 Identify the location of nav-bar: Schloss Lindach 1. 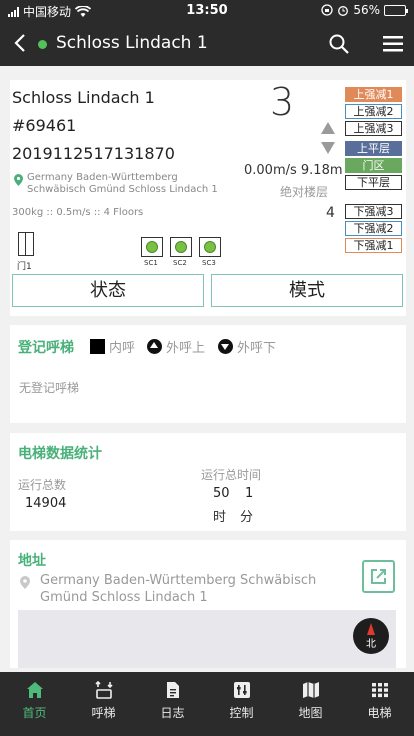
(207, 44).